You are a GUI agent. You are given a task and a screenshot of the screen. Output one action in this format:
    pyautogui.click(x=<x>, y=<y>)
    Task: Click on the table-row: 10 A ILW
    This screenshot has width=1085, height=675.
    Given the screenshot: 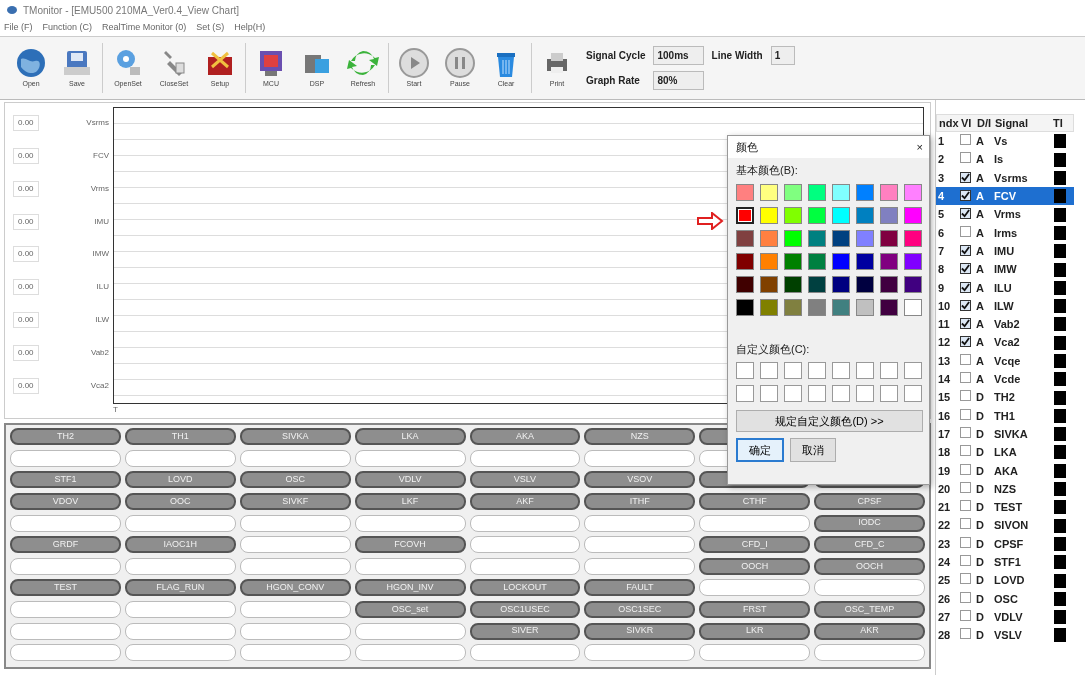 What is the action you would take?
    pyautogui.click(x=1005, y=306)
    